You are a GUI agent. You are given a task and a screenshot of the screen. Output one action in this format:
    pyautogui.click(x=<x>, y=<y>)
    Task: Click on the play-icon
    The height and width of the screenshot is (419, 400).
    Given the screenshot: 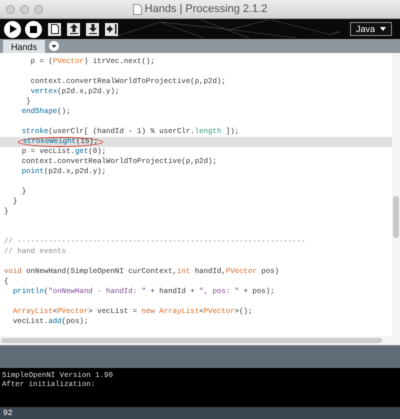 What is the action you would take?
    pyautogui.click(x=12, y=29)
    